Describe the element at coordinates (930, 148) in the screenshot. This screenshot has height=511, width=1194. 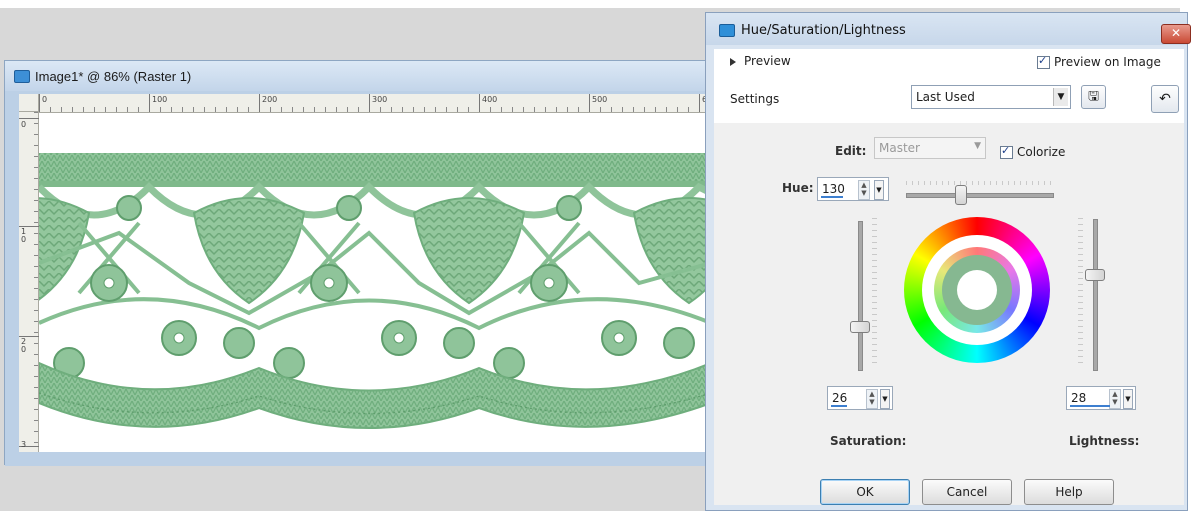
I see `edit-dropdown: Master ▼` at that location.